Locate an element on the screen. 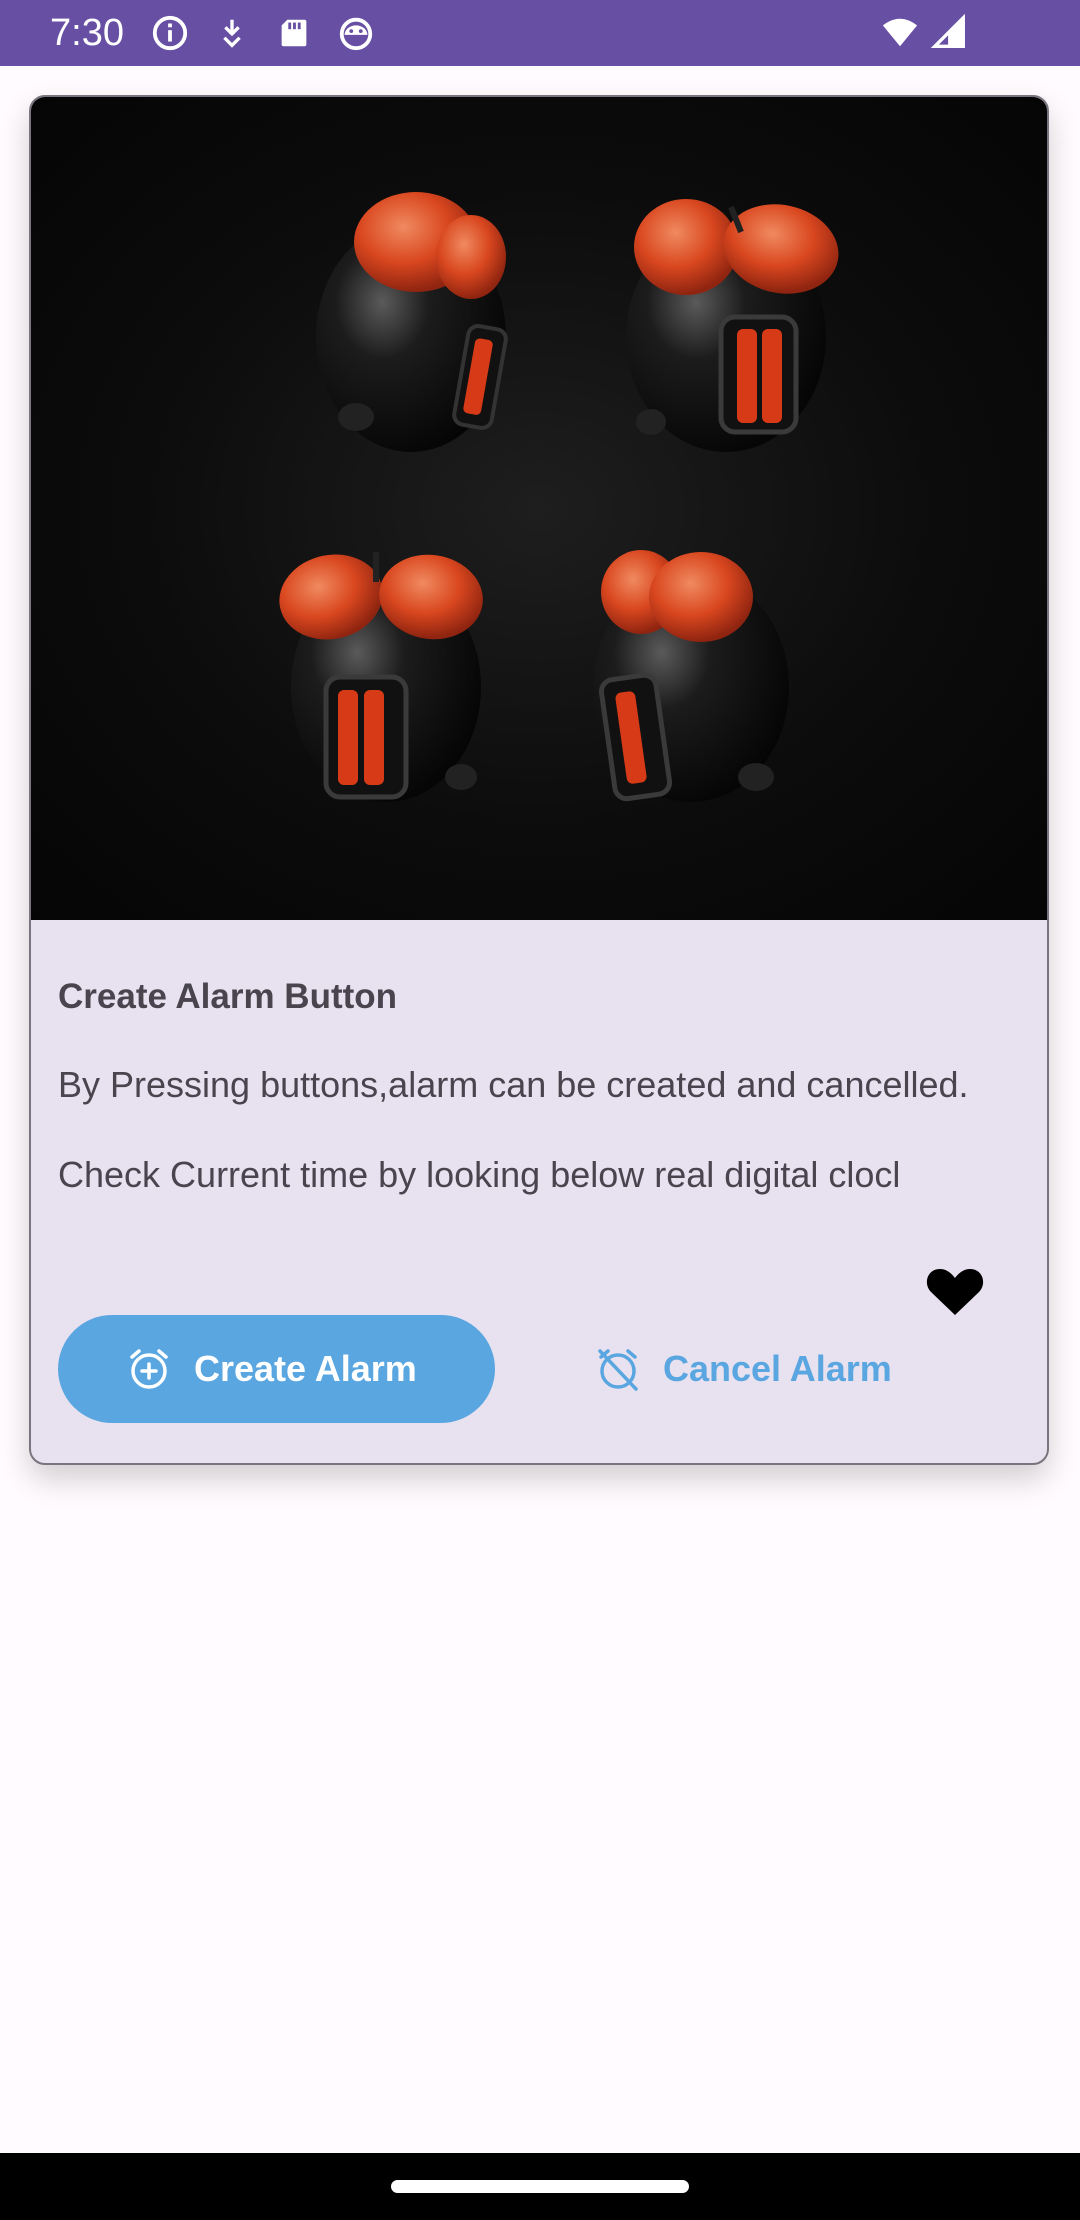  wifi-icon is located at coordinates (900, 32).